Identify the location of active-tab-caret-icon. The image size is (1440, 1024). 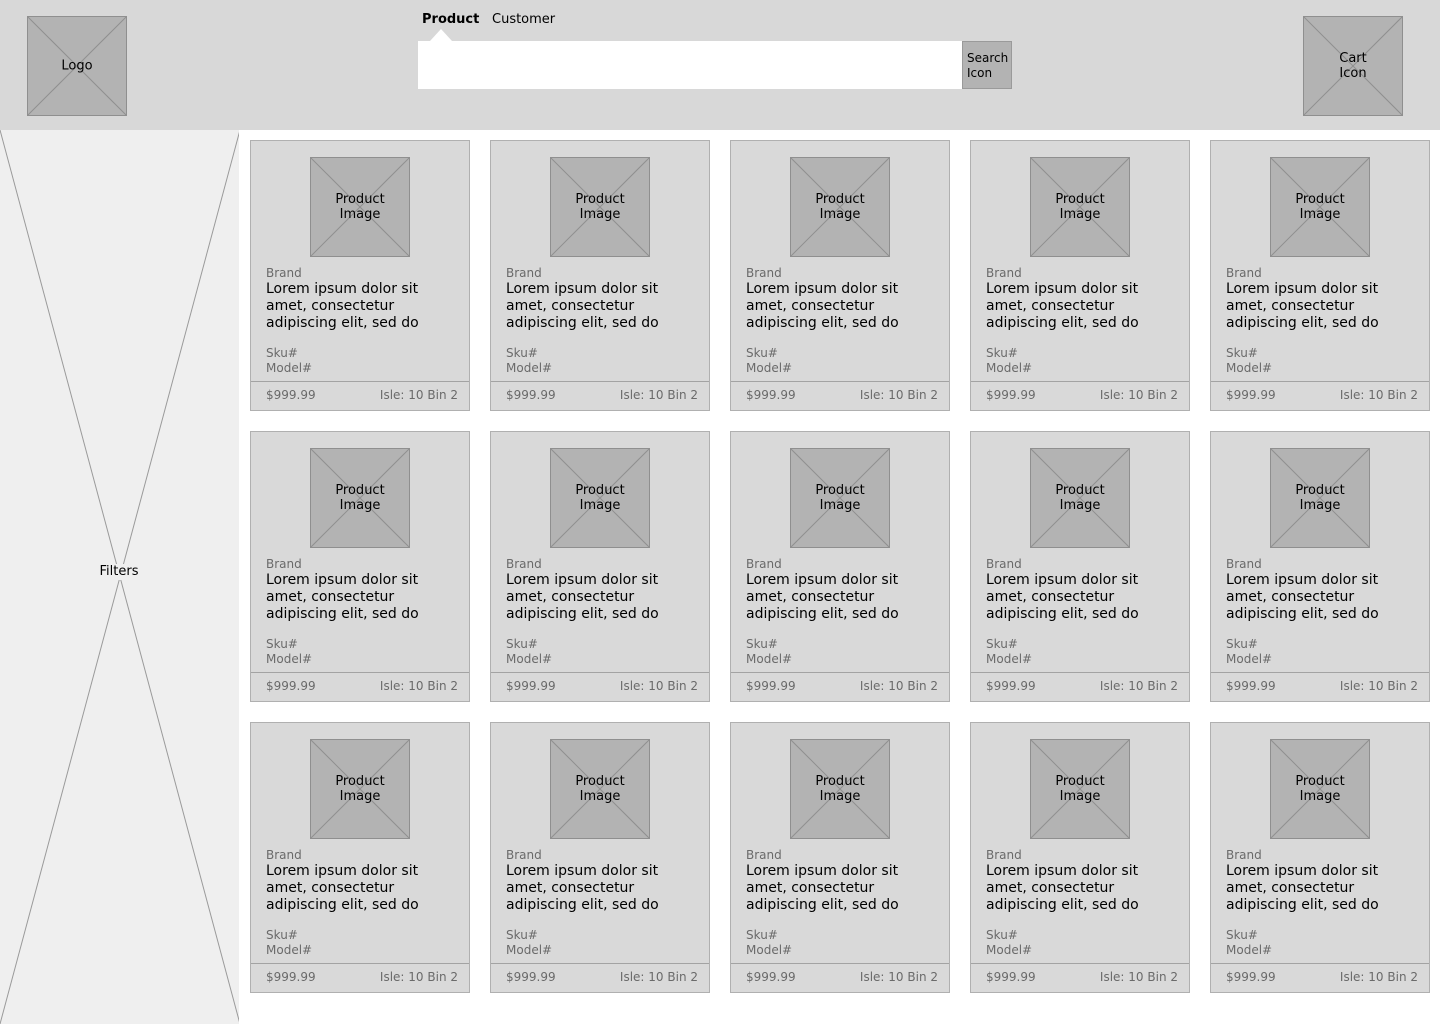
(441, 35).